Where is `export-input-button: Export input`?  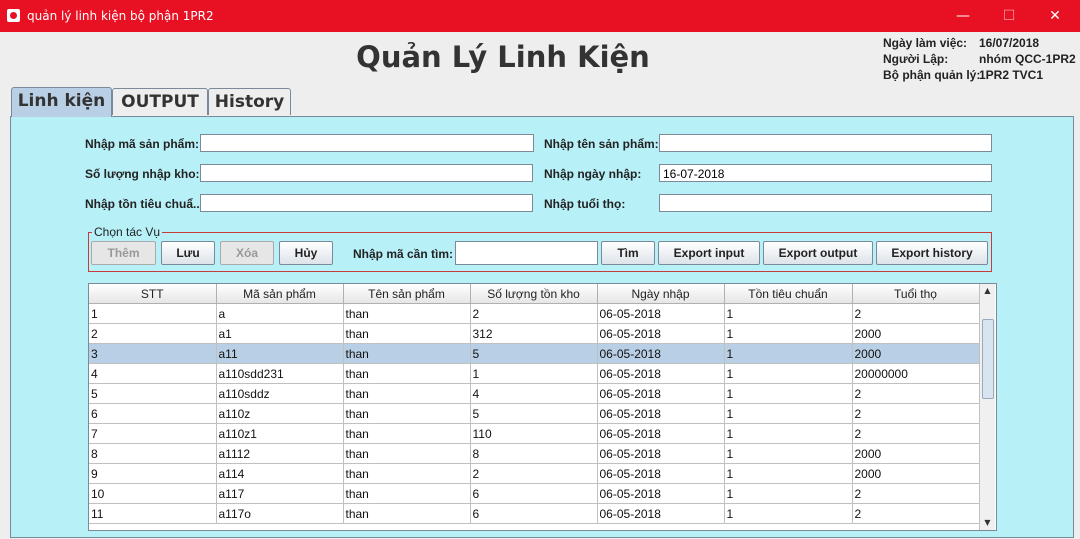
export-input-button: Export input is located at coordinates (709, 253).